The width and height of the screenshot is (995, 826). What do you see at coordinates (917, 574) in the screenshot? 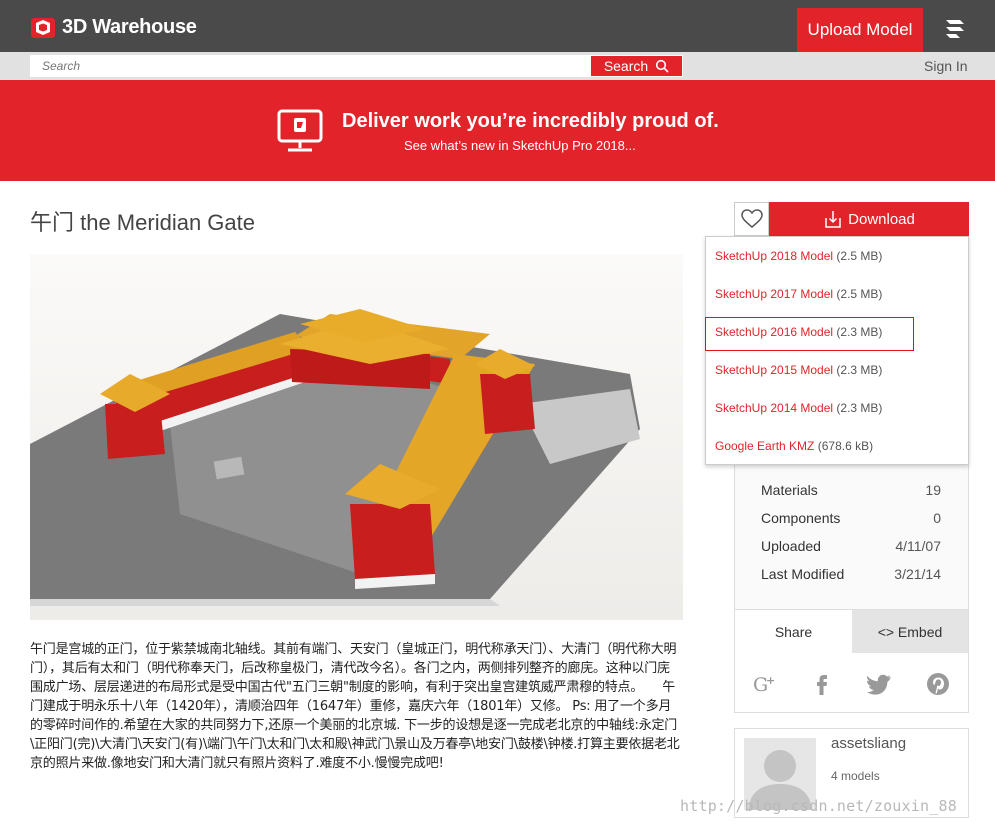
I see `stat-value: 3/21/14` at bounding box center [917, 574].